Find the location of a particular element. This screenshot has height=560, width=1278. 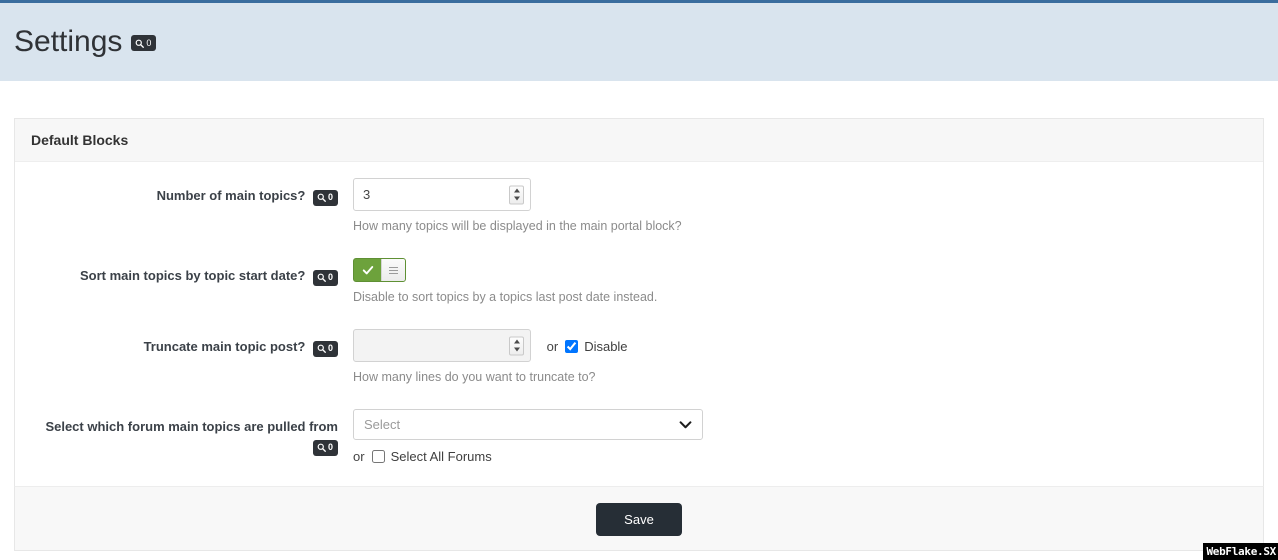

checkbox-text: Disable is located at coordinates (606, 347).